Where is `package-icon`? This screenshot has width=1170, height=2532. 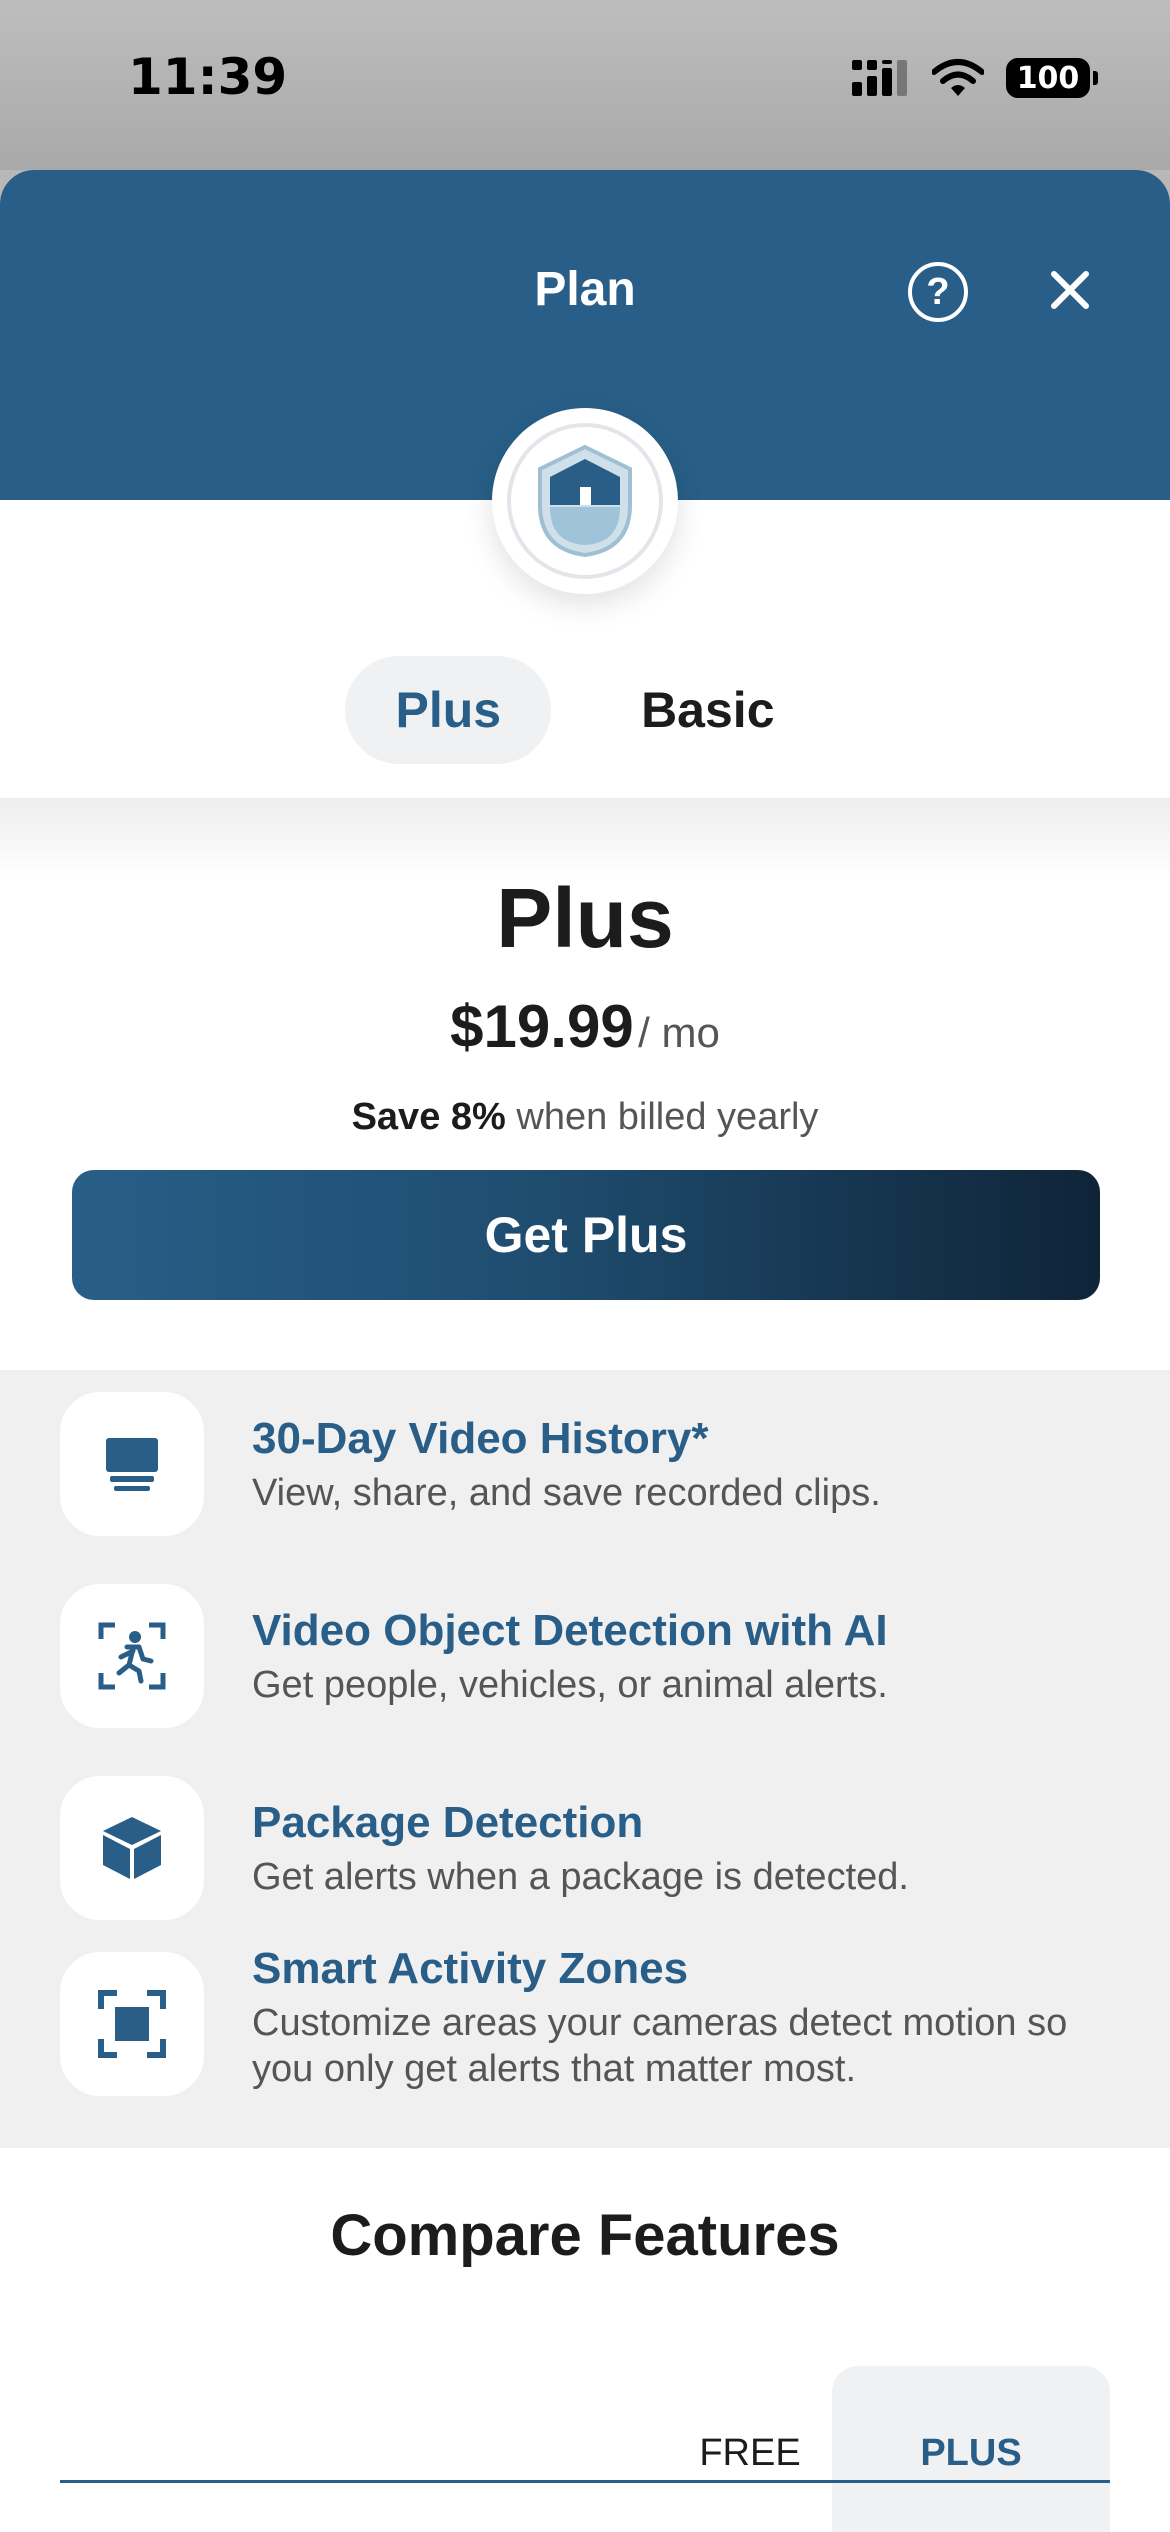
package-icon is located at coordinates (132, 1848).